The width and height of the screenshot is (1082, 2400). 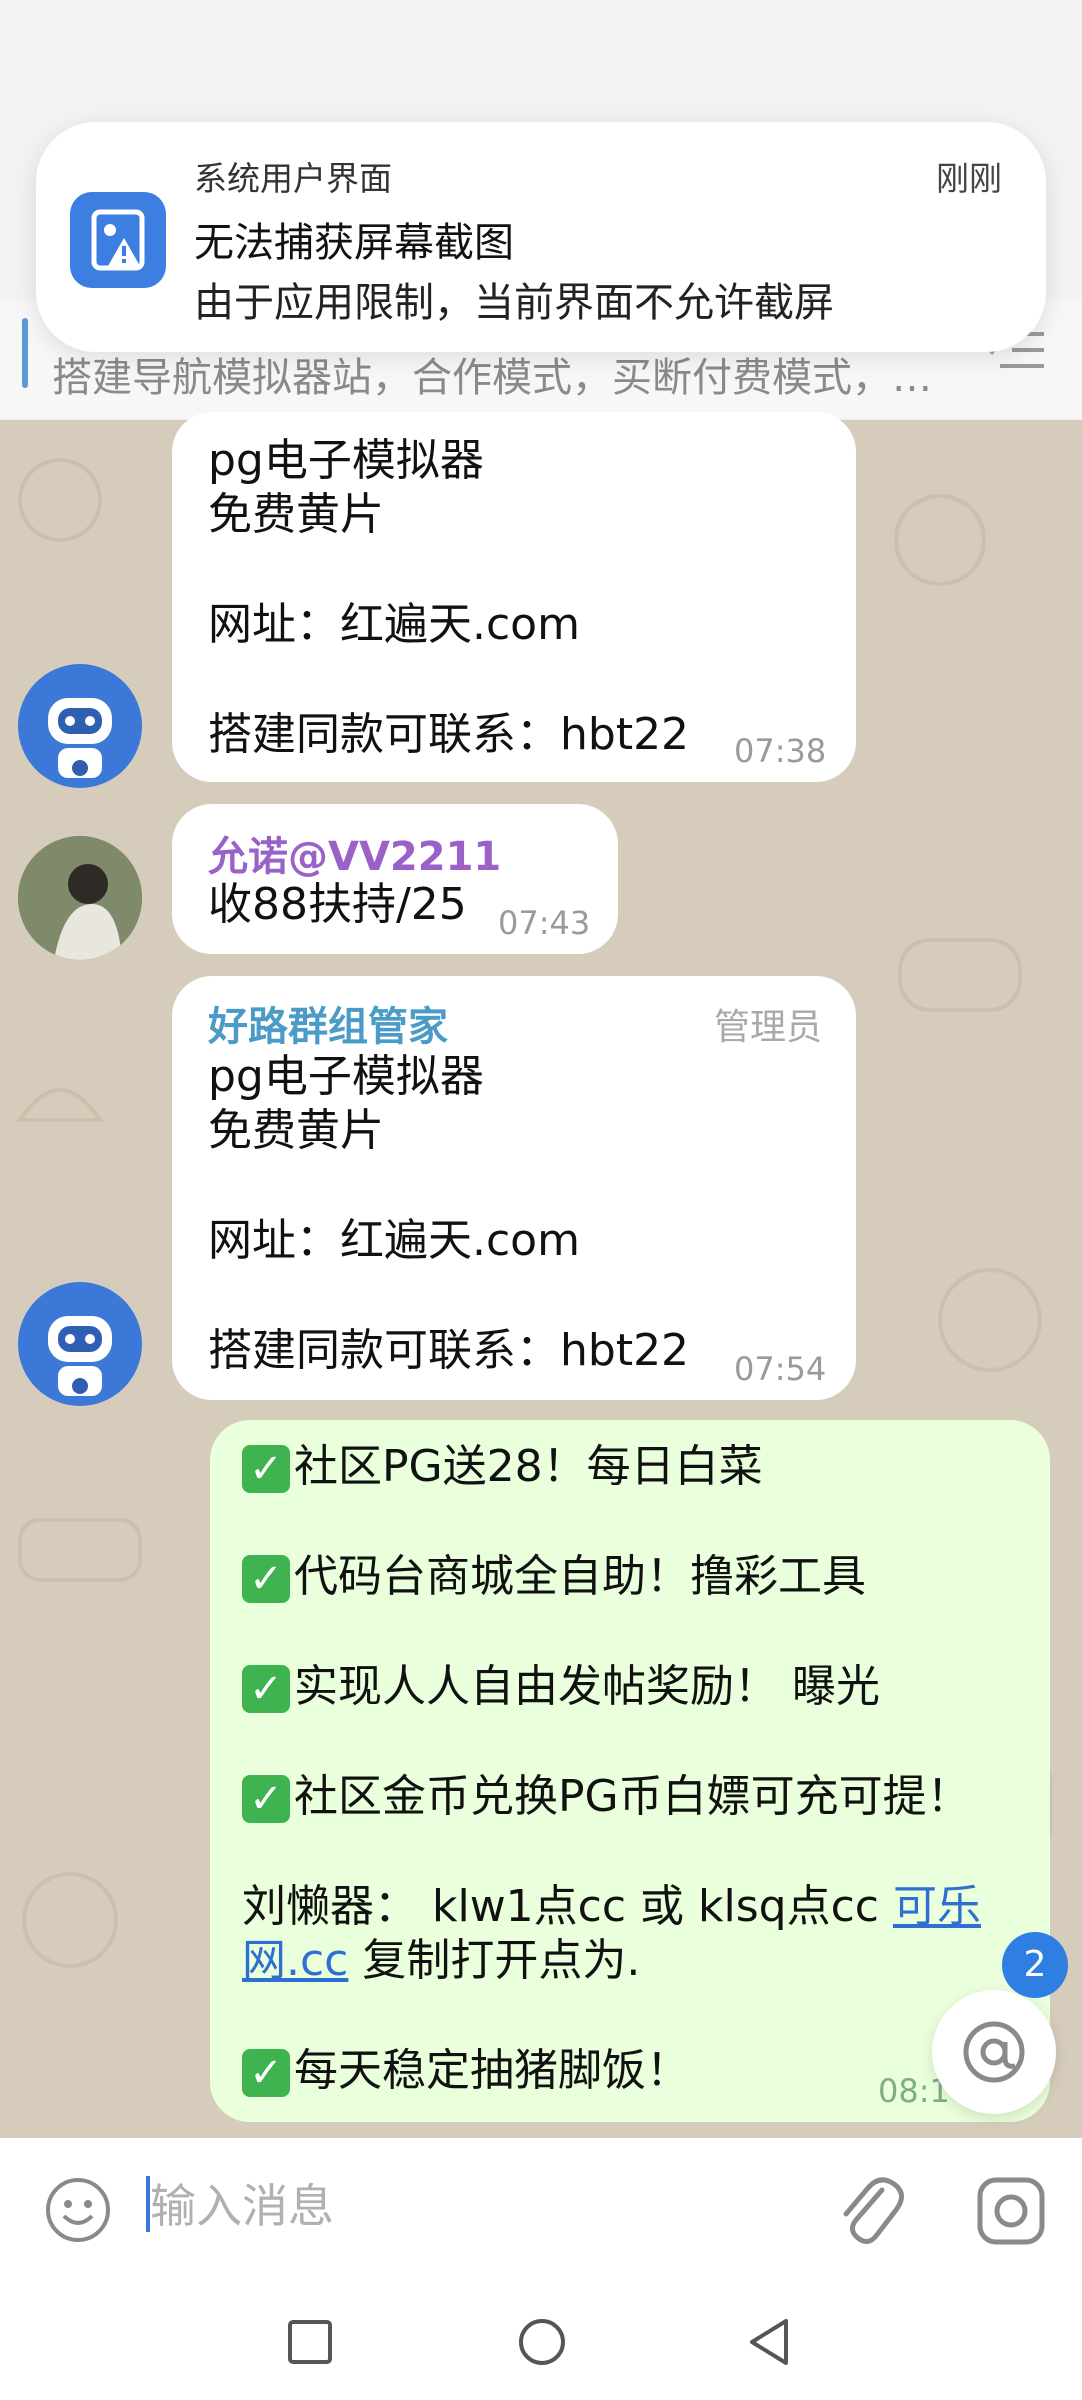 What do you see at coordinates (78, 2210) in the screenshot?
I see `smiley-icon` at bounding box center [78, 2210].